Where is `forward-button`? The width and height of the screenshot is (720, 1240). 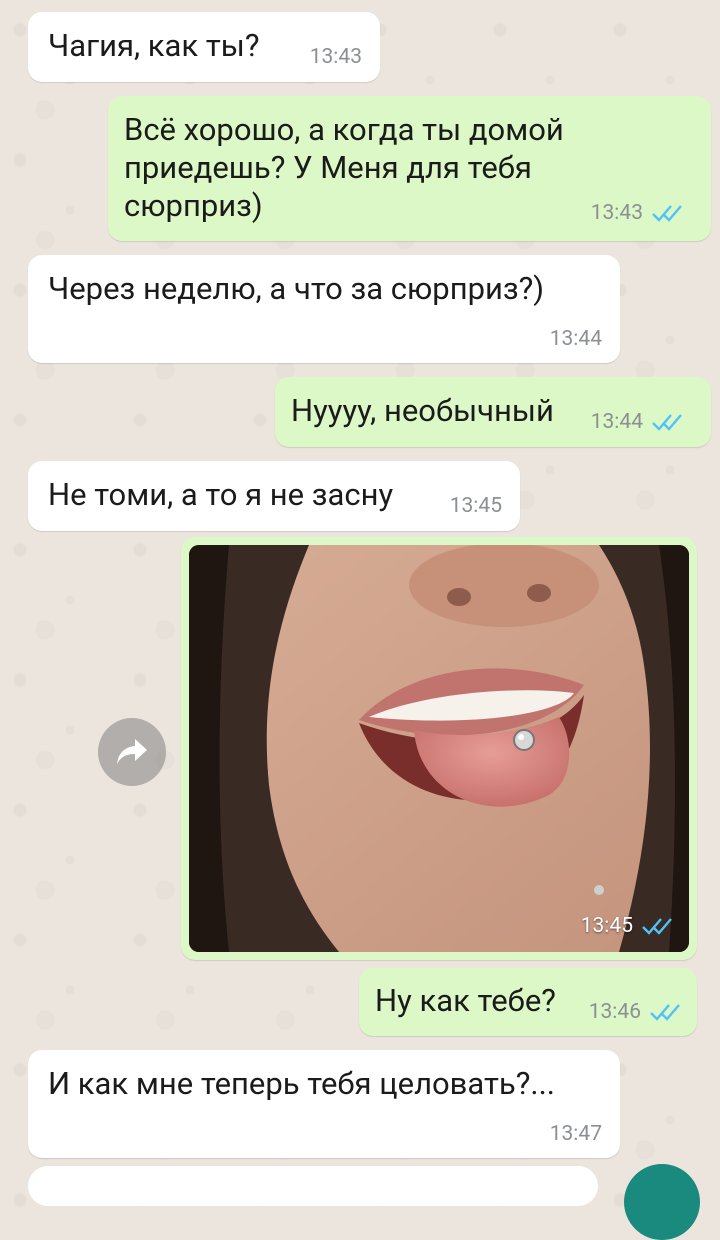 forward-button is located at coordinates (132, 752).